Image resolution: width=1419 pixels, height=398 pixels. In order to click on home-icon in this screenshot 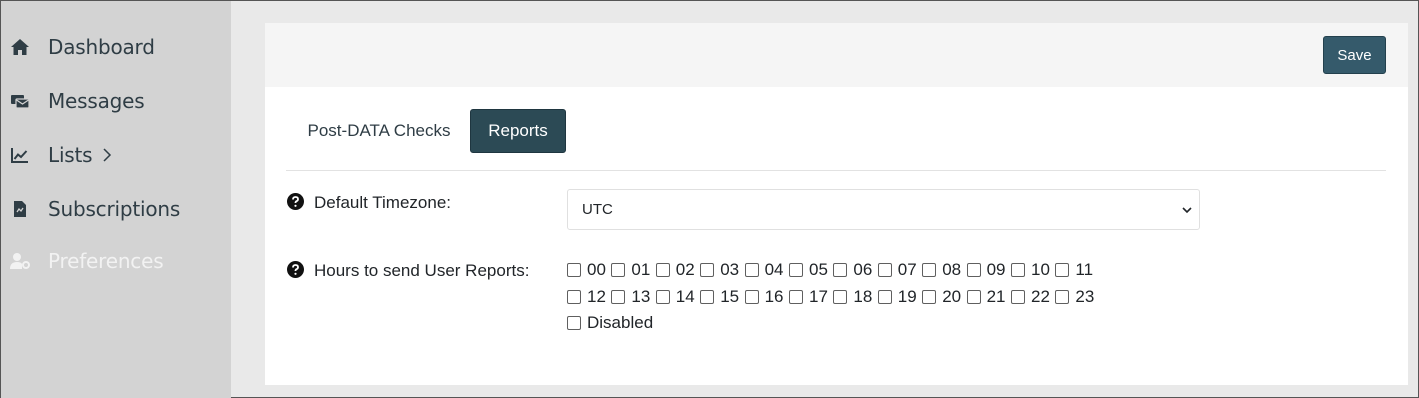, I will do `click(20, 47)`.